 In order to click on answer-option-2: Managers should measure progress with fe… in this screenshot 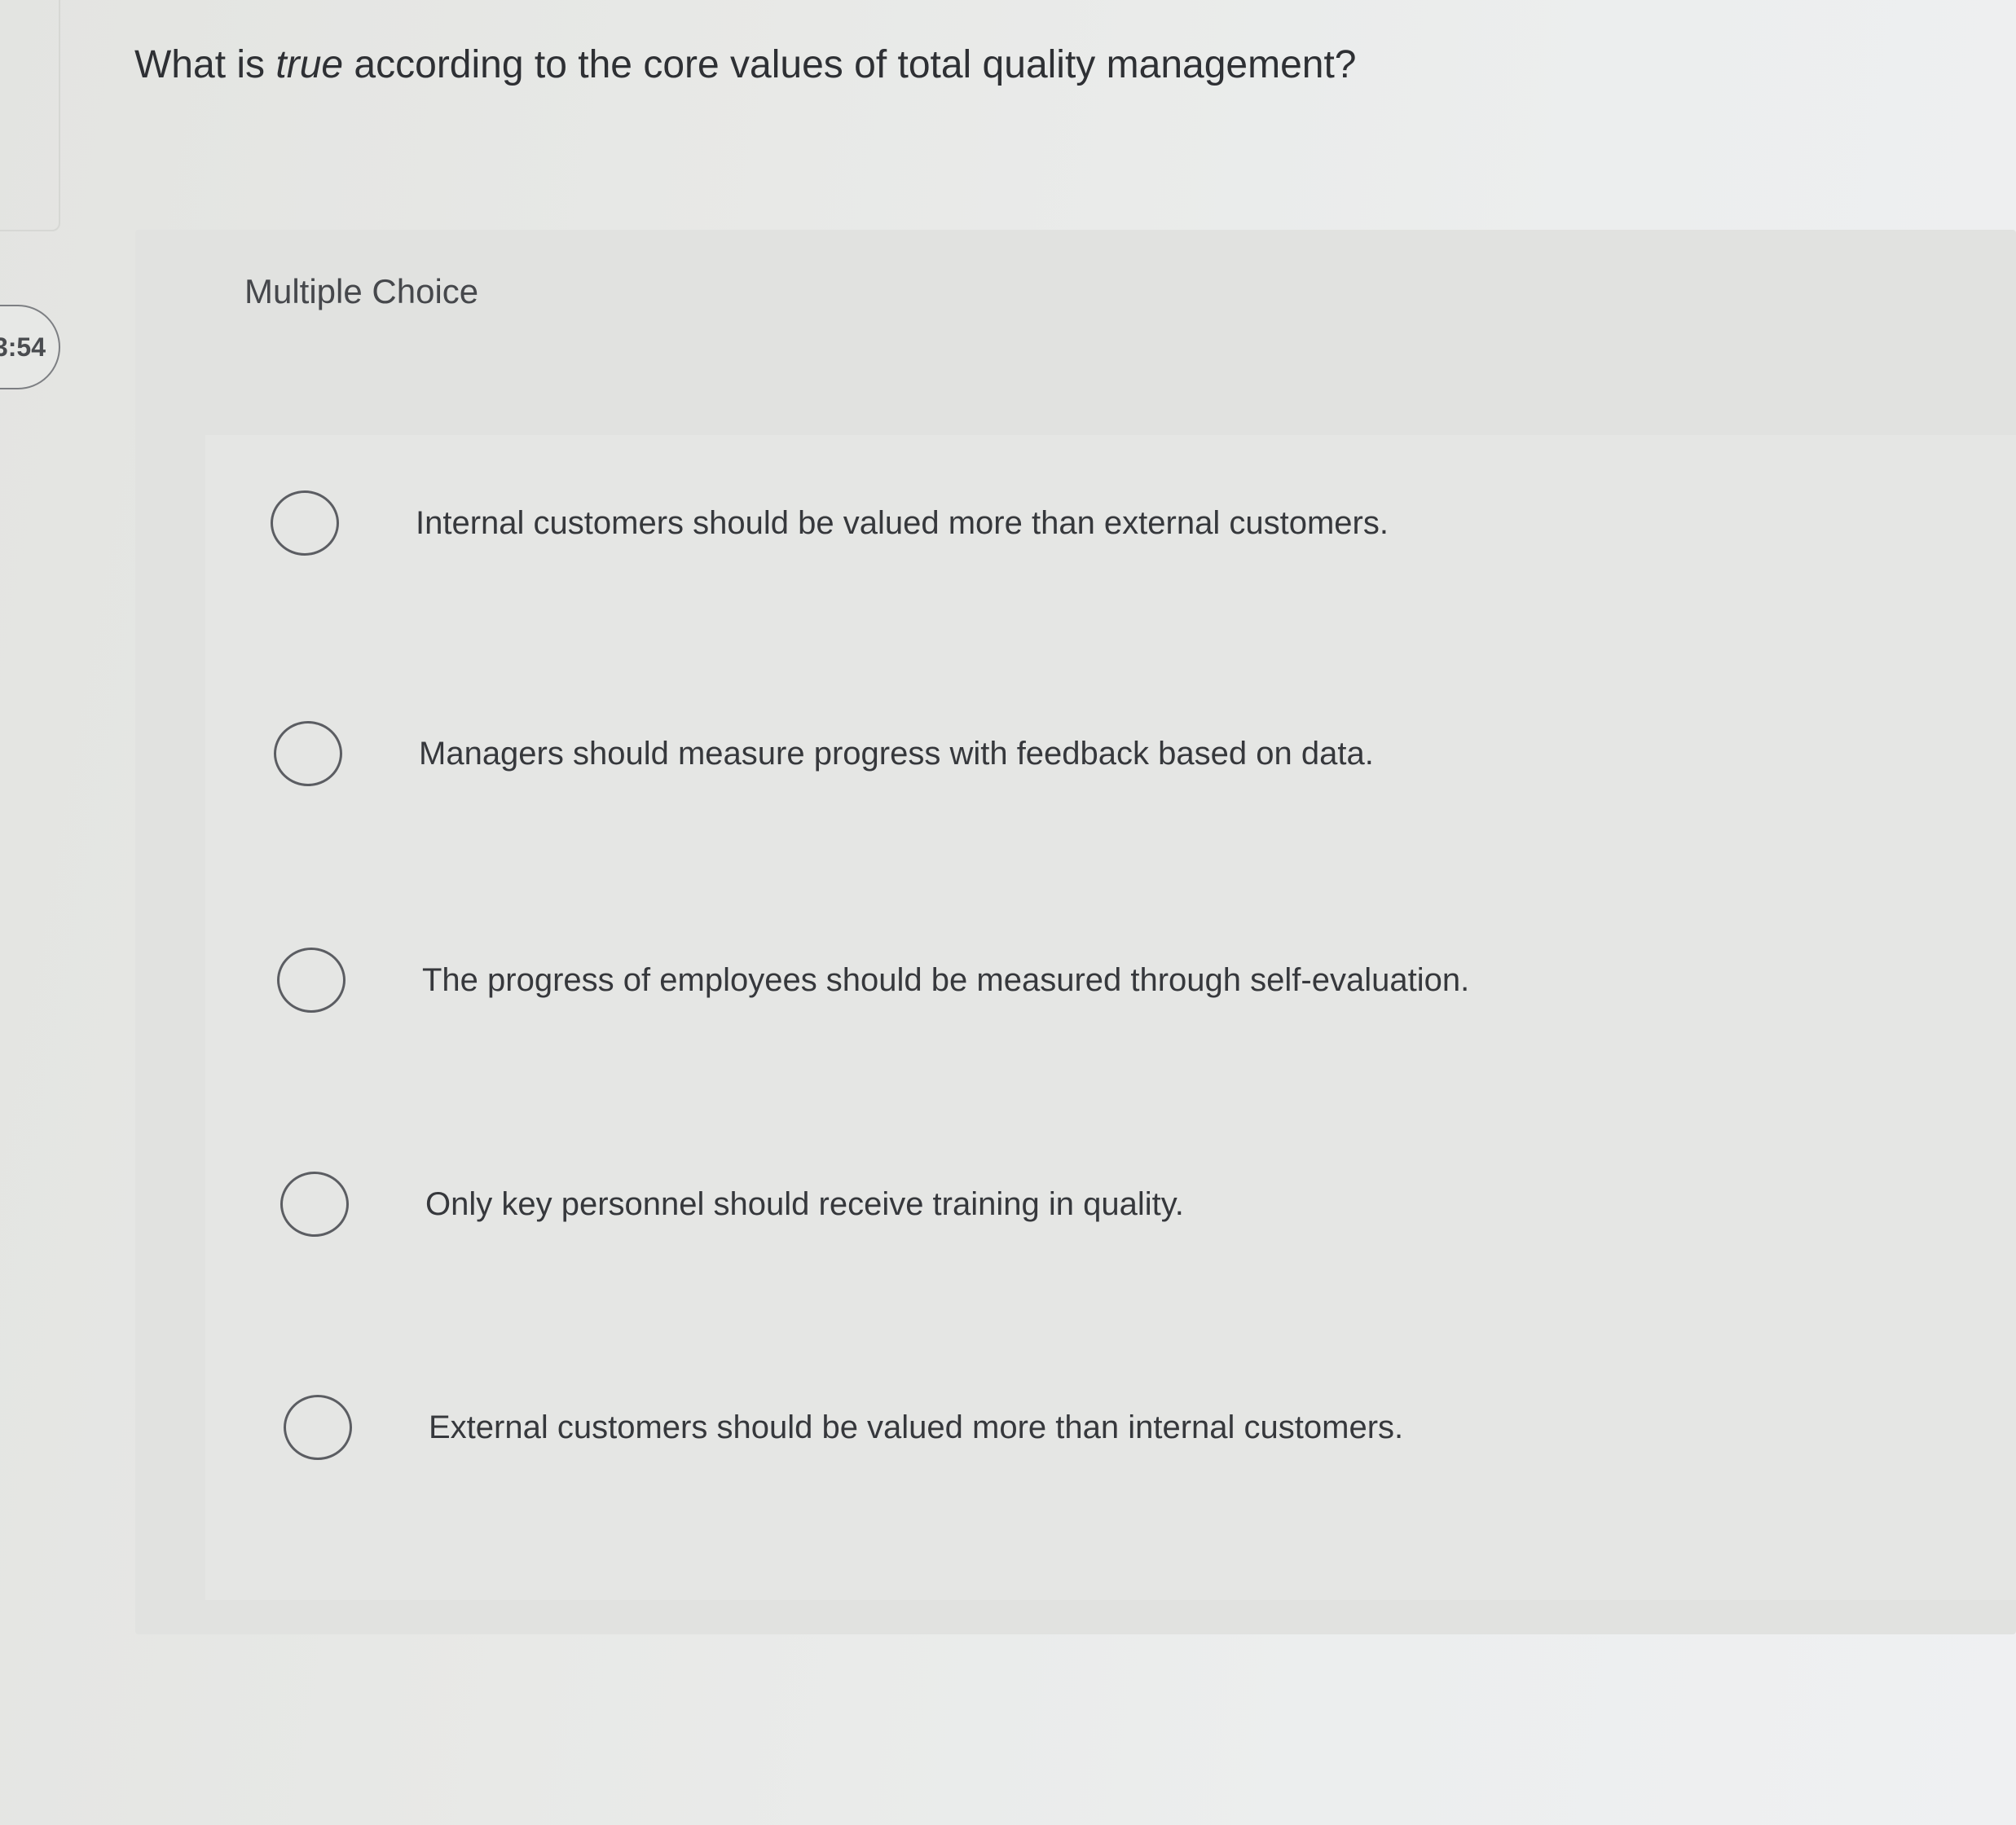, I will do `click(824, 753)`.